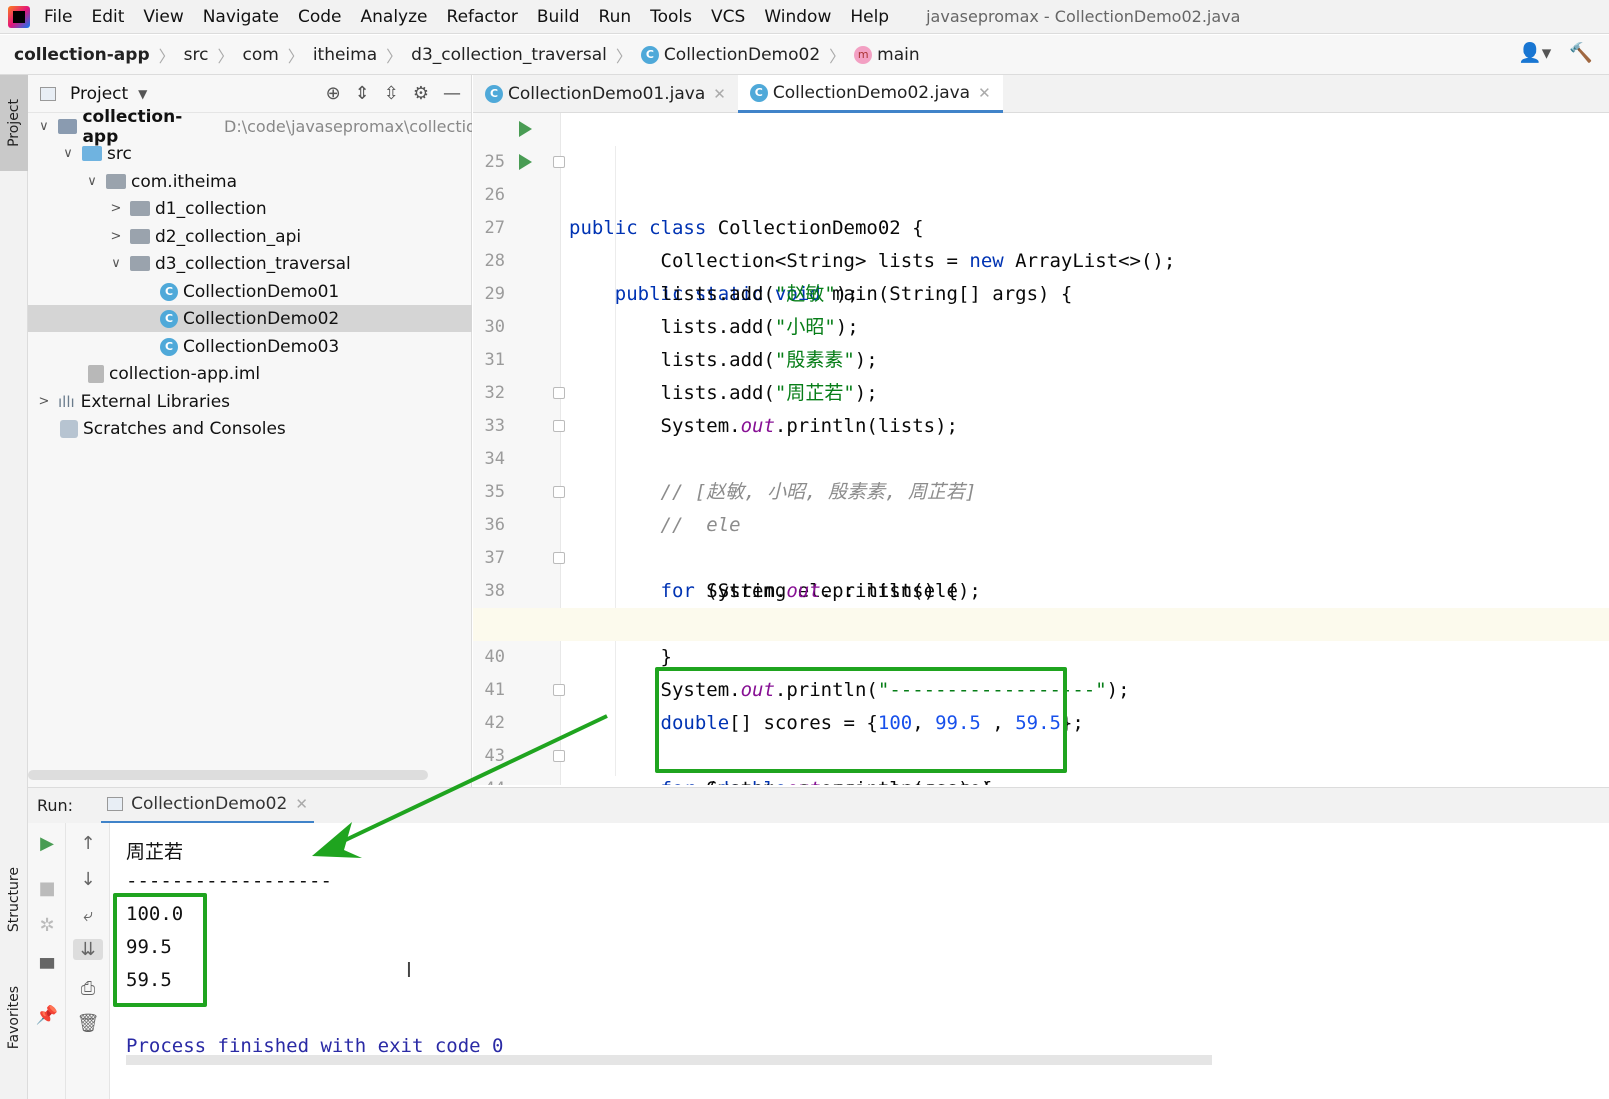 This screenshot has width=1609, height=1099. I want to click on code-line: 38 }, so click(1041, 605).